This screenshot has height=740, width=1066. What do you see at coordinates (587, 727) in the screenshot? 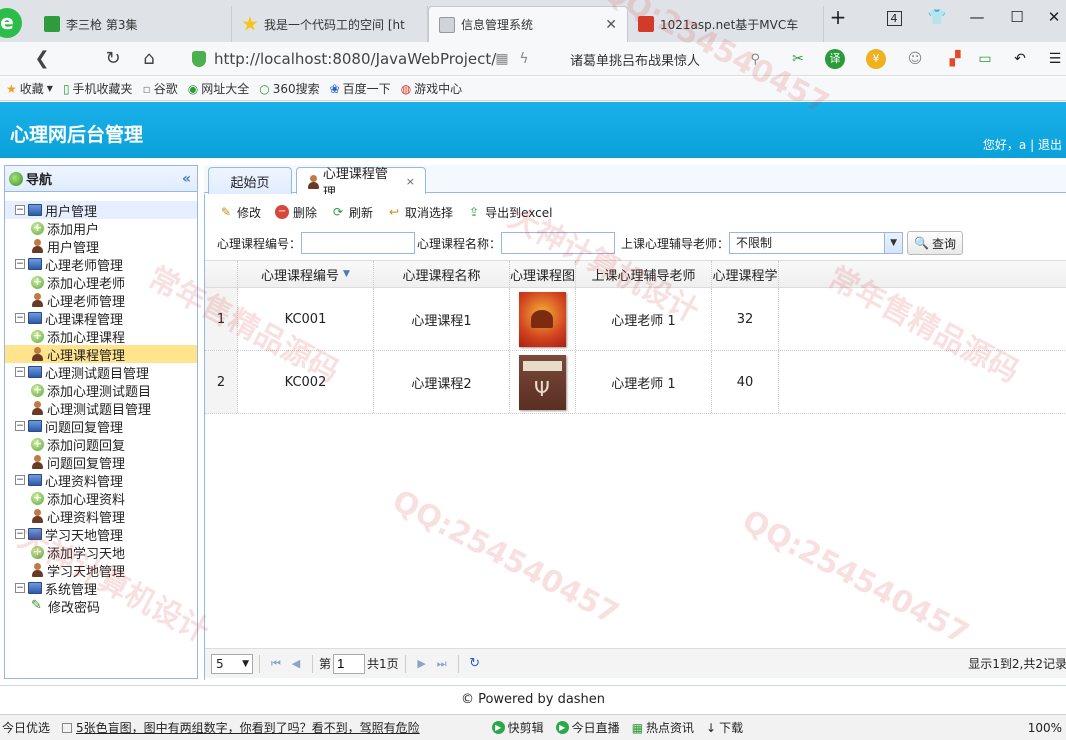
I see `status-item: ▶ 今日直播` at bounding box center [587, 727].